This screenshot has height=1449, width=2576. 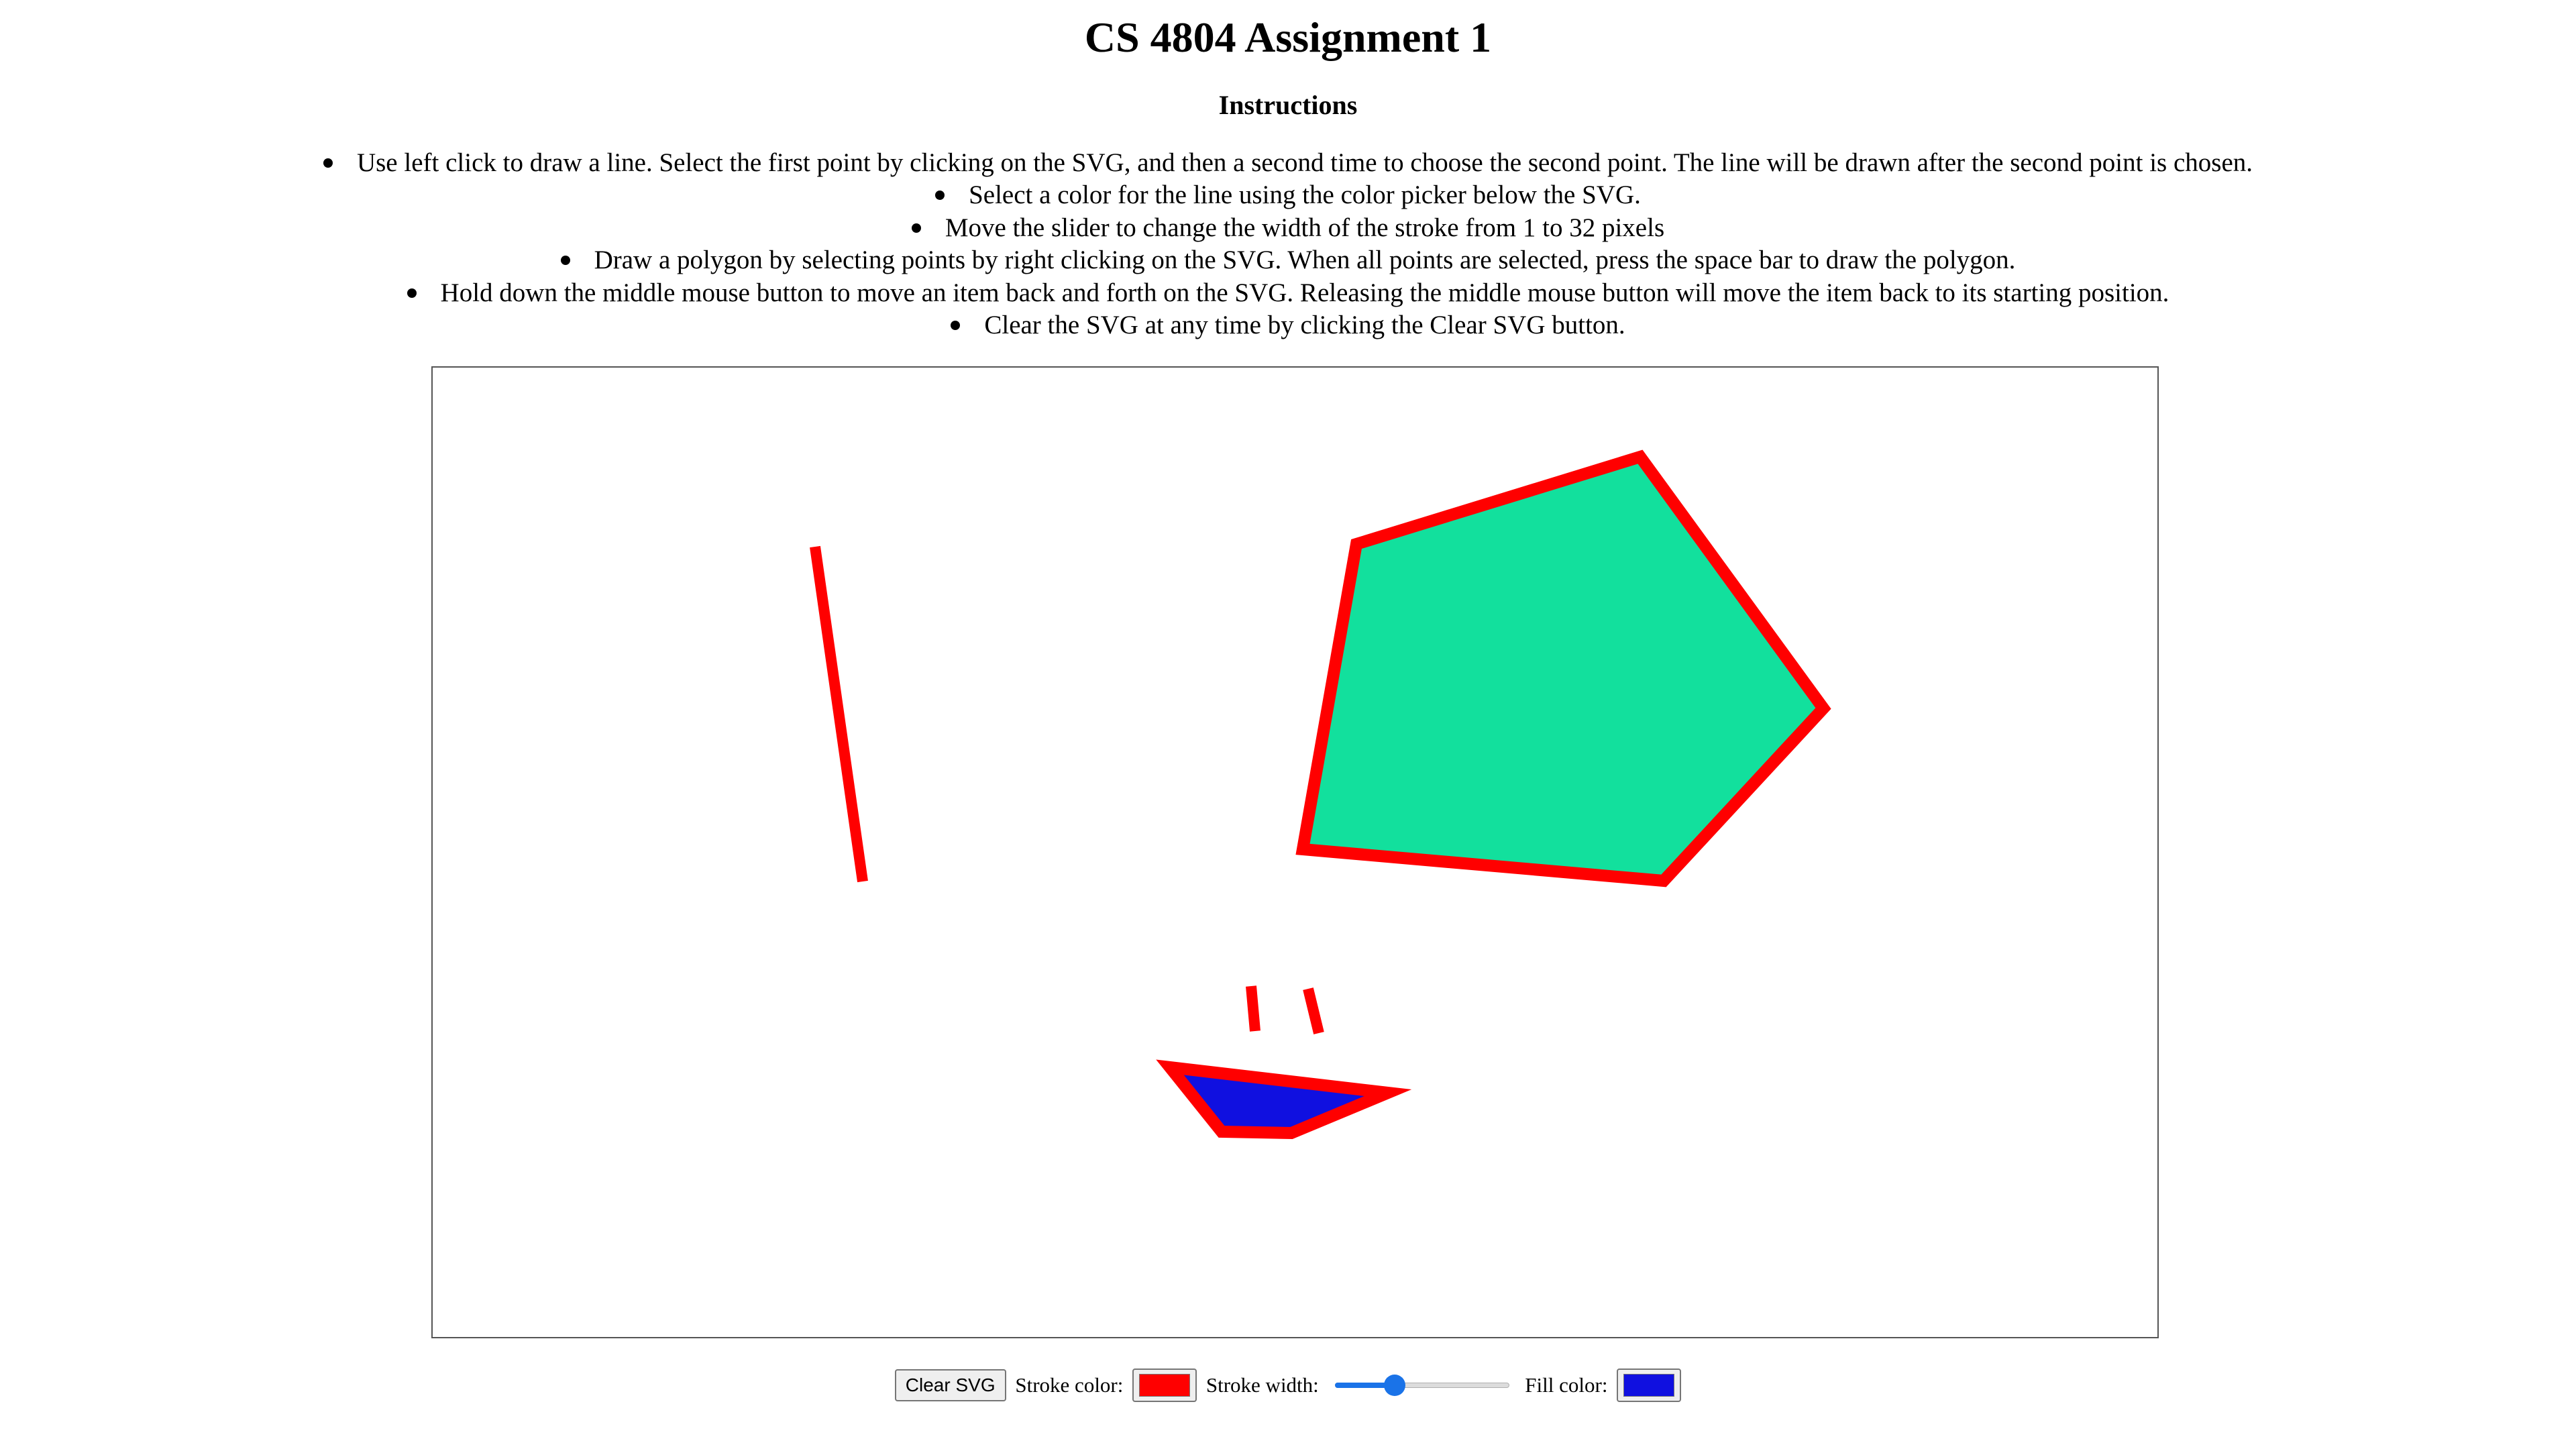 I want to click on fill-color-swatch, so click(x=1649, y=1385).